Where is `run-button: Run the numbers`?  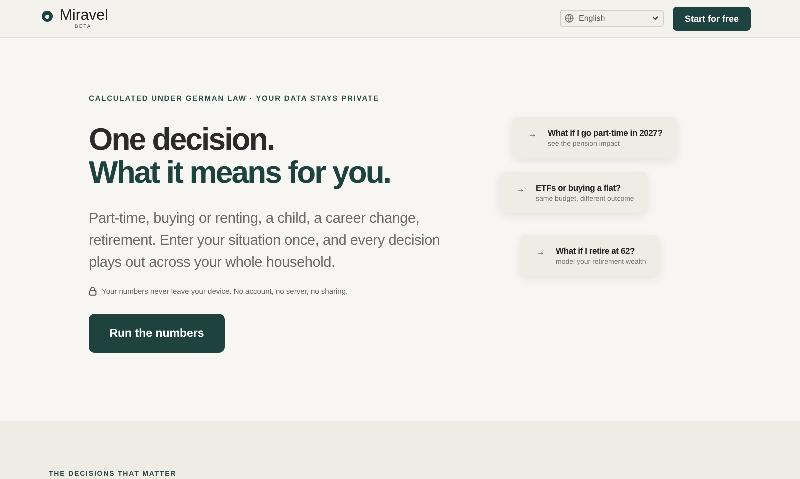
run-button: Run the numbers is located at coordinates (157, 333).